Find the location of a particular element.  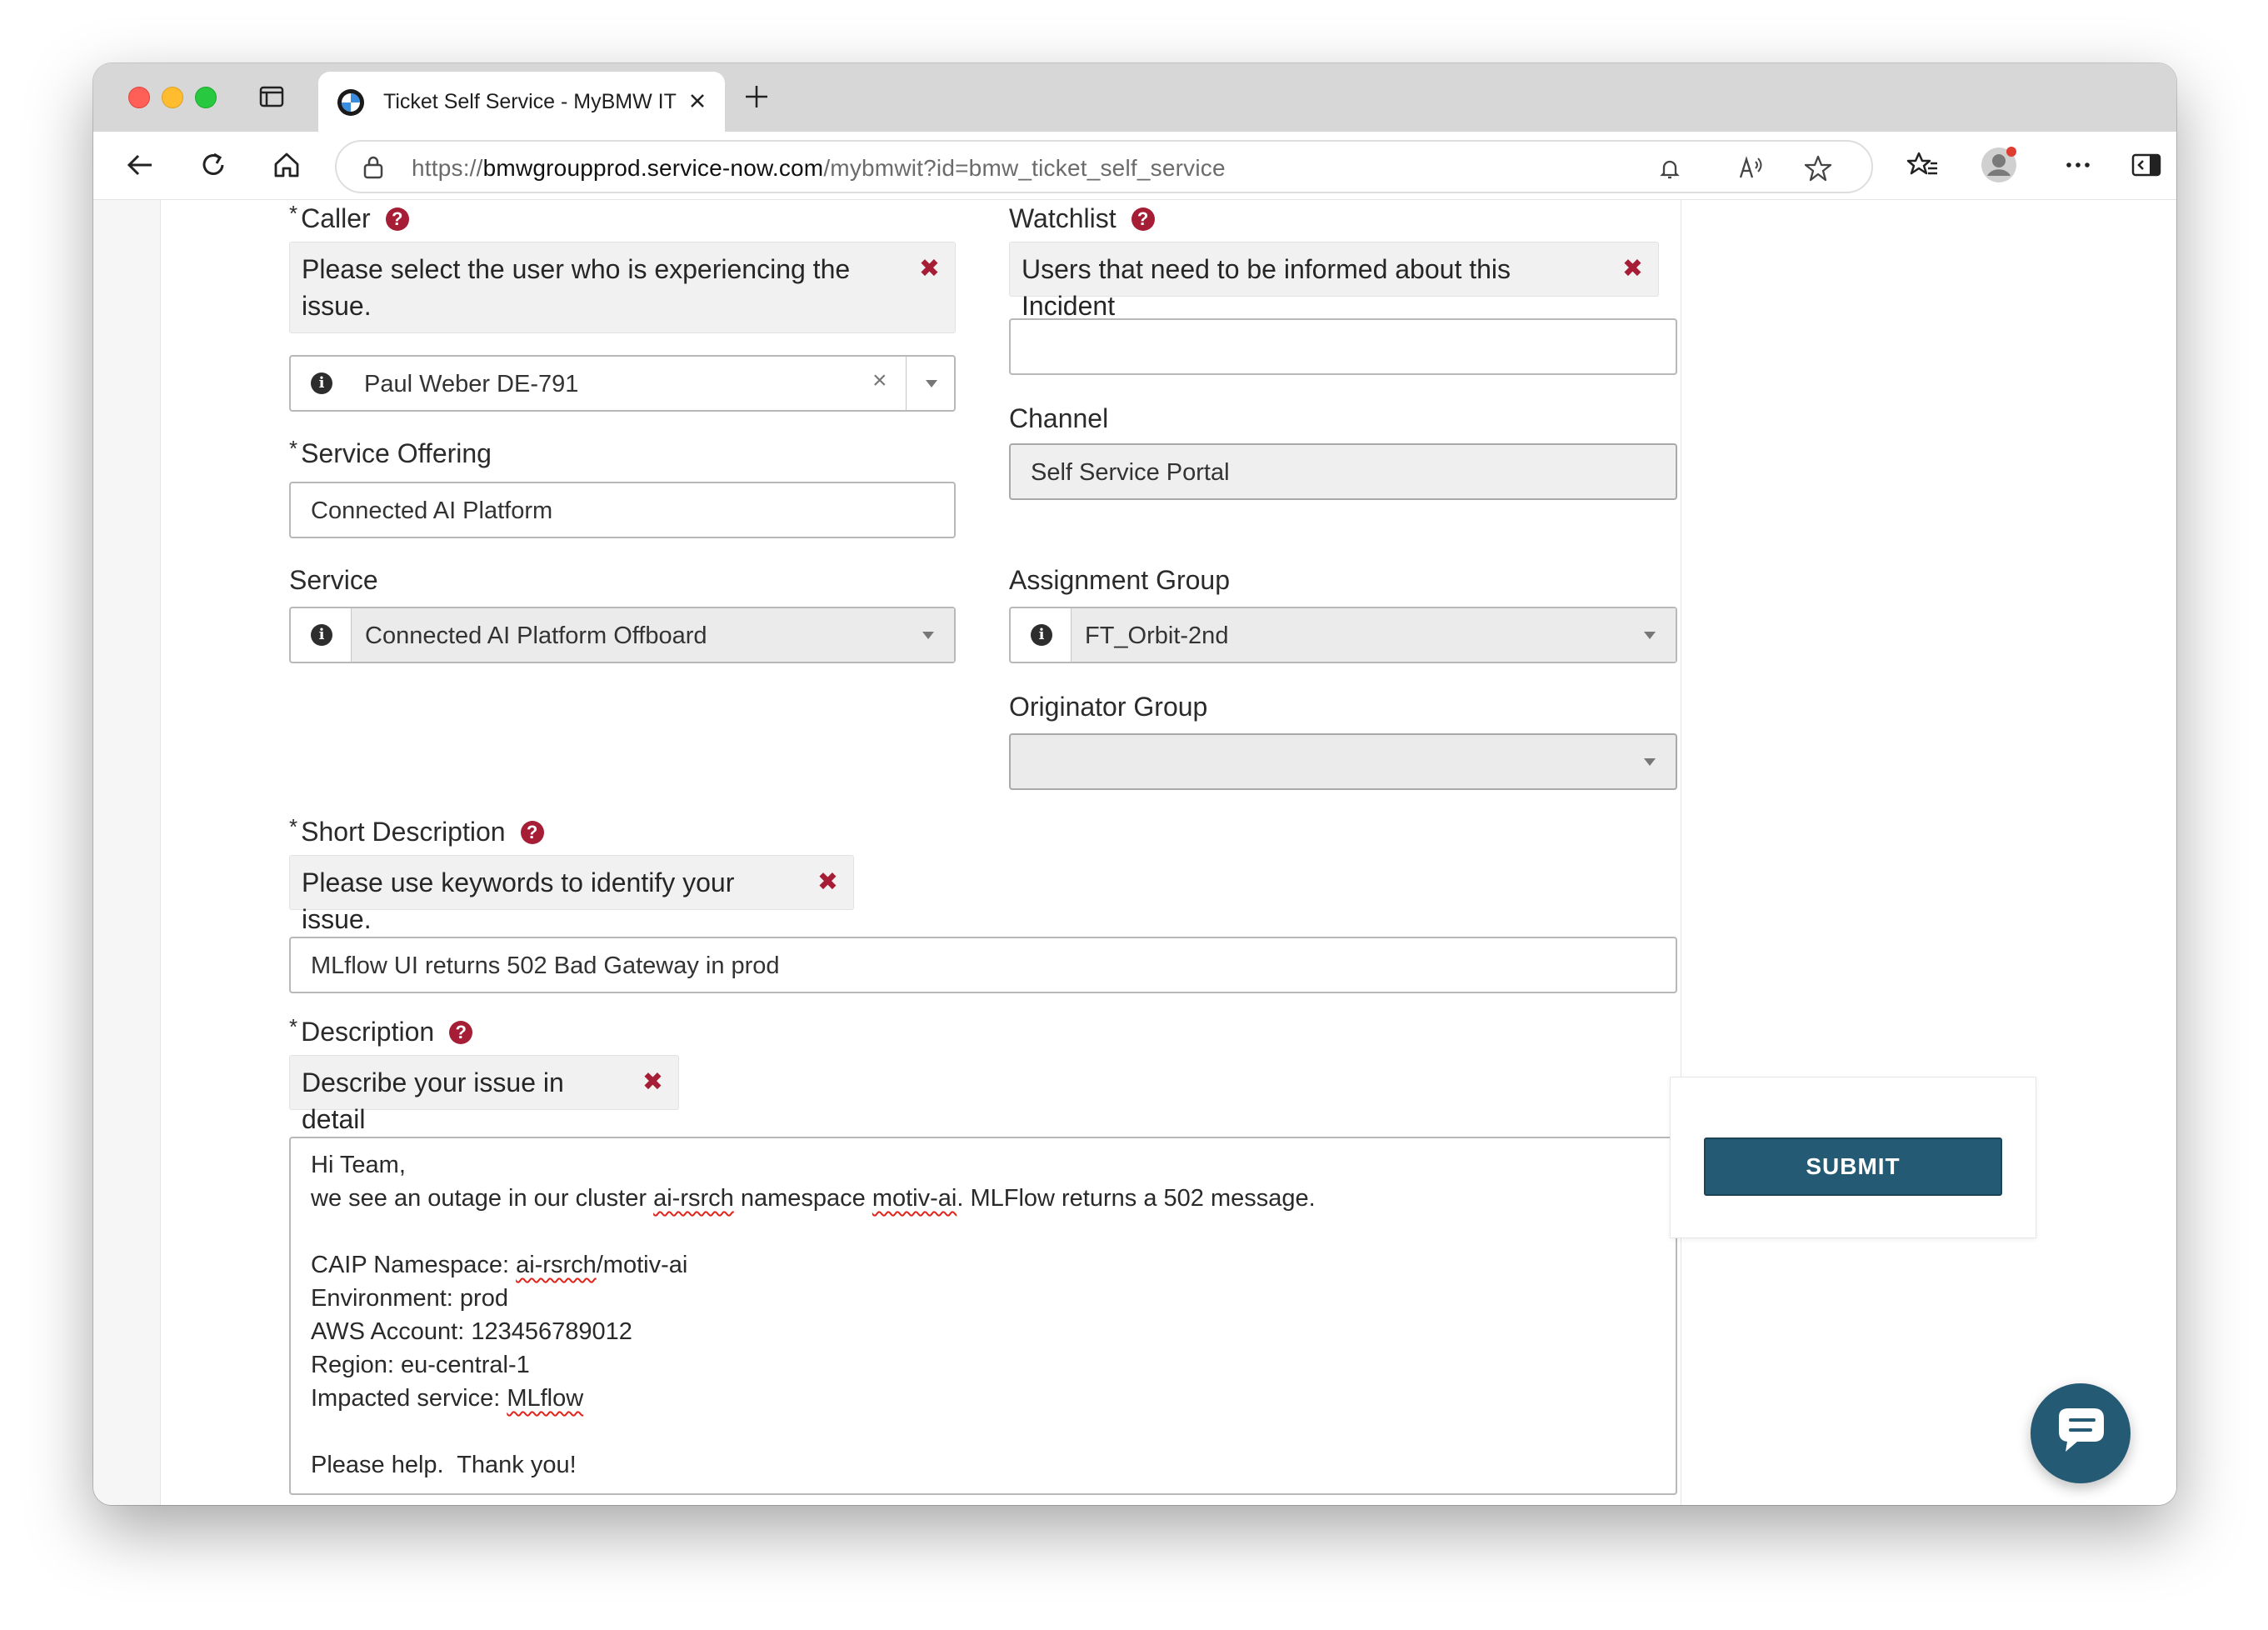

service-offering-value: Connected AI Platform is located at coordinates (432, 511).